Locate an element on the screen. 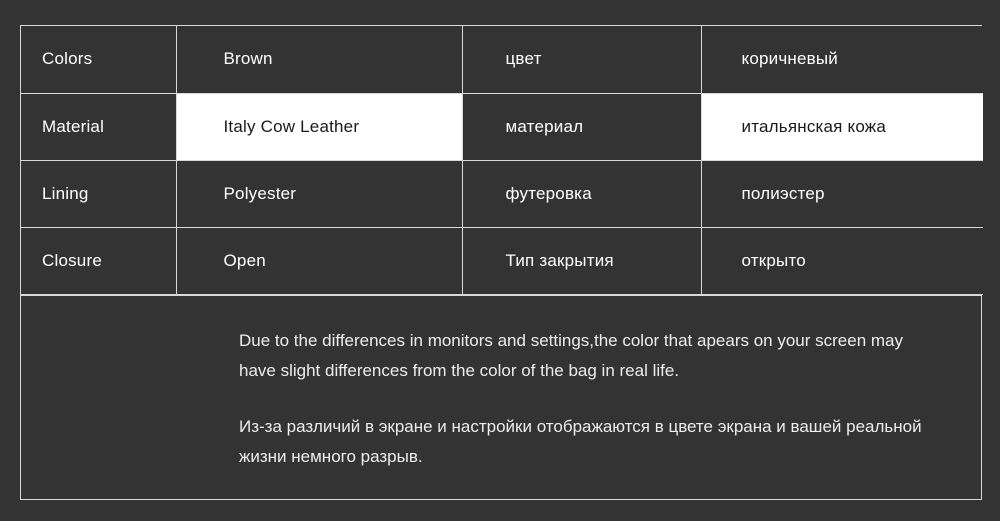 This screenshot has width=1000, height=521. table-row: Closure Open Тип закрытия открыто is located at coordinates (502, 260).